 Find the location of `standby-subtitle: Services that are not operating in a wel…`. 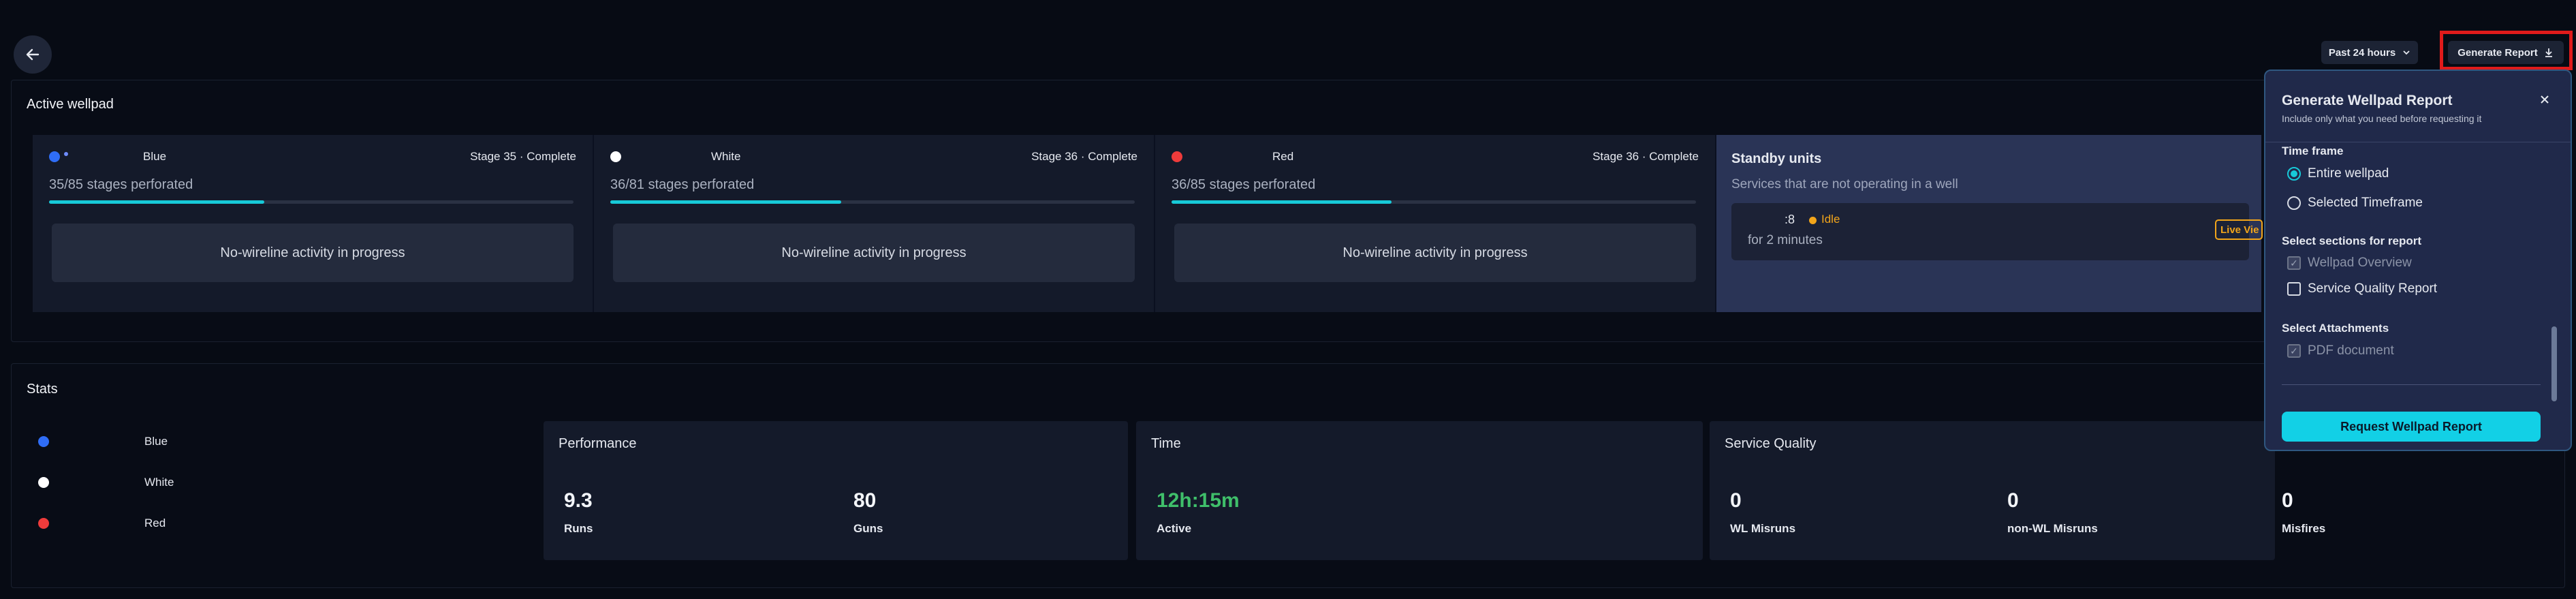

standby-subtitle: Services that are not operating in a wel… is located at coordinates (1844, 184).